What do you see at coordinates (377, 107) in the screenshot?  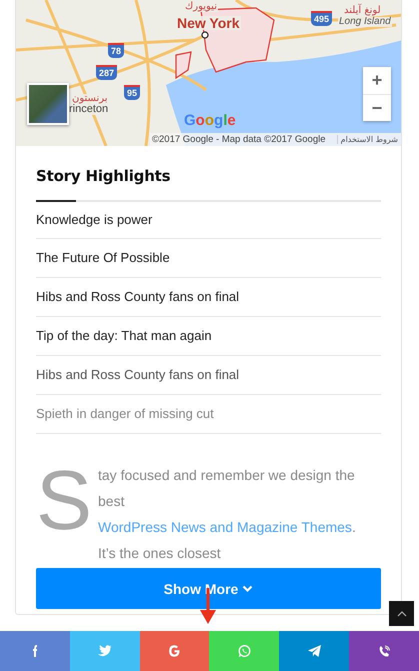 I see `zoom-out-button: −` at bounding box center [377, 107].